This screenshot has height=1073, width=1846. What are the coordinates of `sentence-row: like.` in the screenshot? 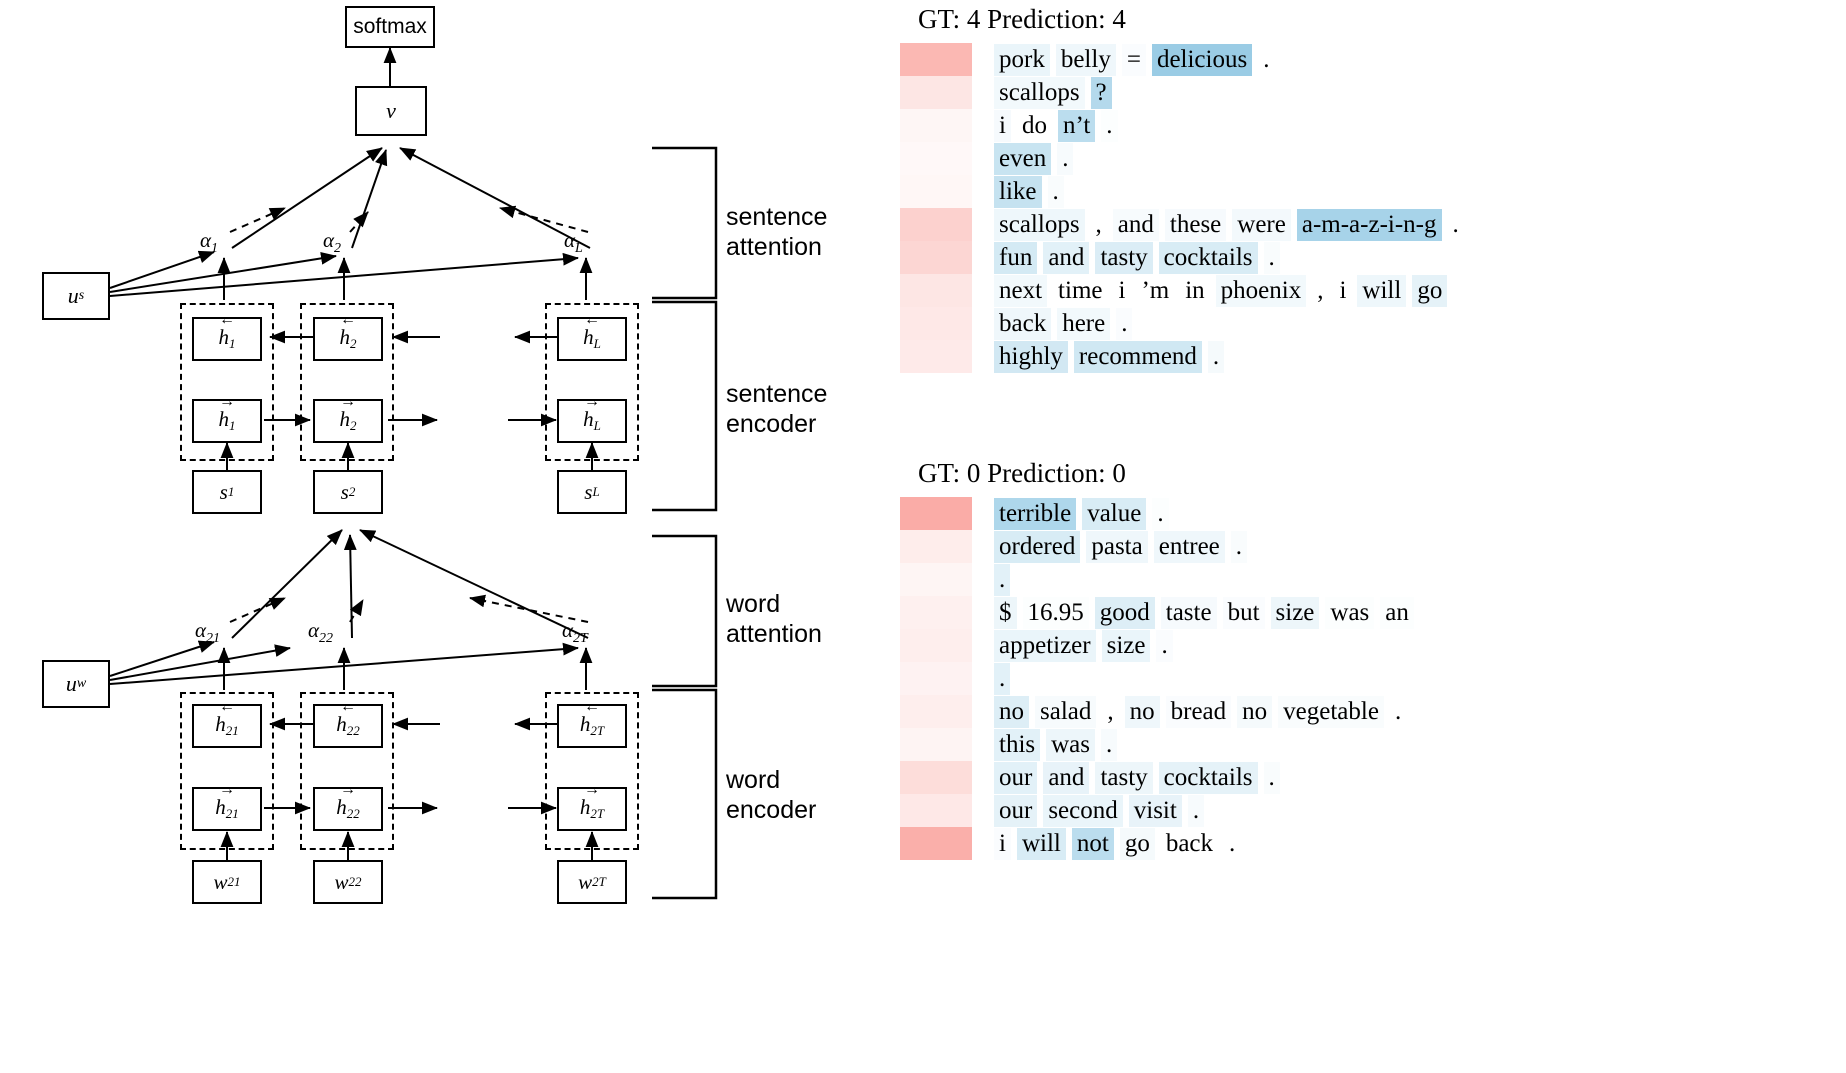 It's located at (1373, 191).